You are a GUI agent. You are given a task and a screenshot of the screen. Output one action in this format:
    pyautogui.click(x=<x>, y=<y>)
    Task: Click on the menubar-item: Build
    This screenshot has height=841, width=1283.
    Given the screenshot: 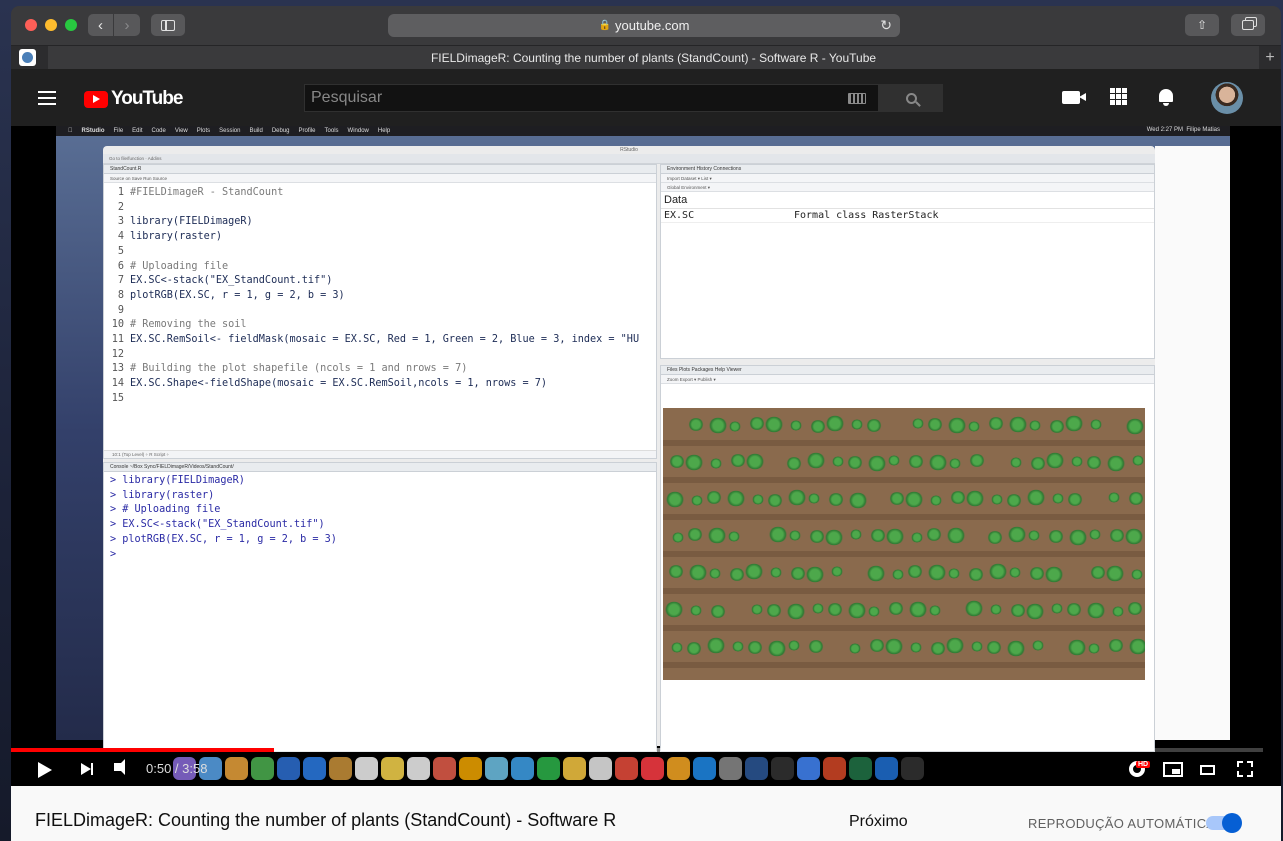 What is the action you would take?
    pyautogui.click(x=253, y=131)
    